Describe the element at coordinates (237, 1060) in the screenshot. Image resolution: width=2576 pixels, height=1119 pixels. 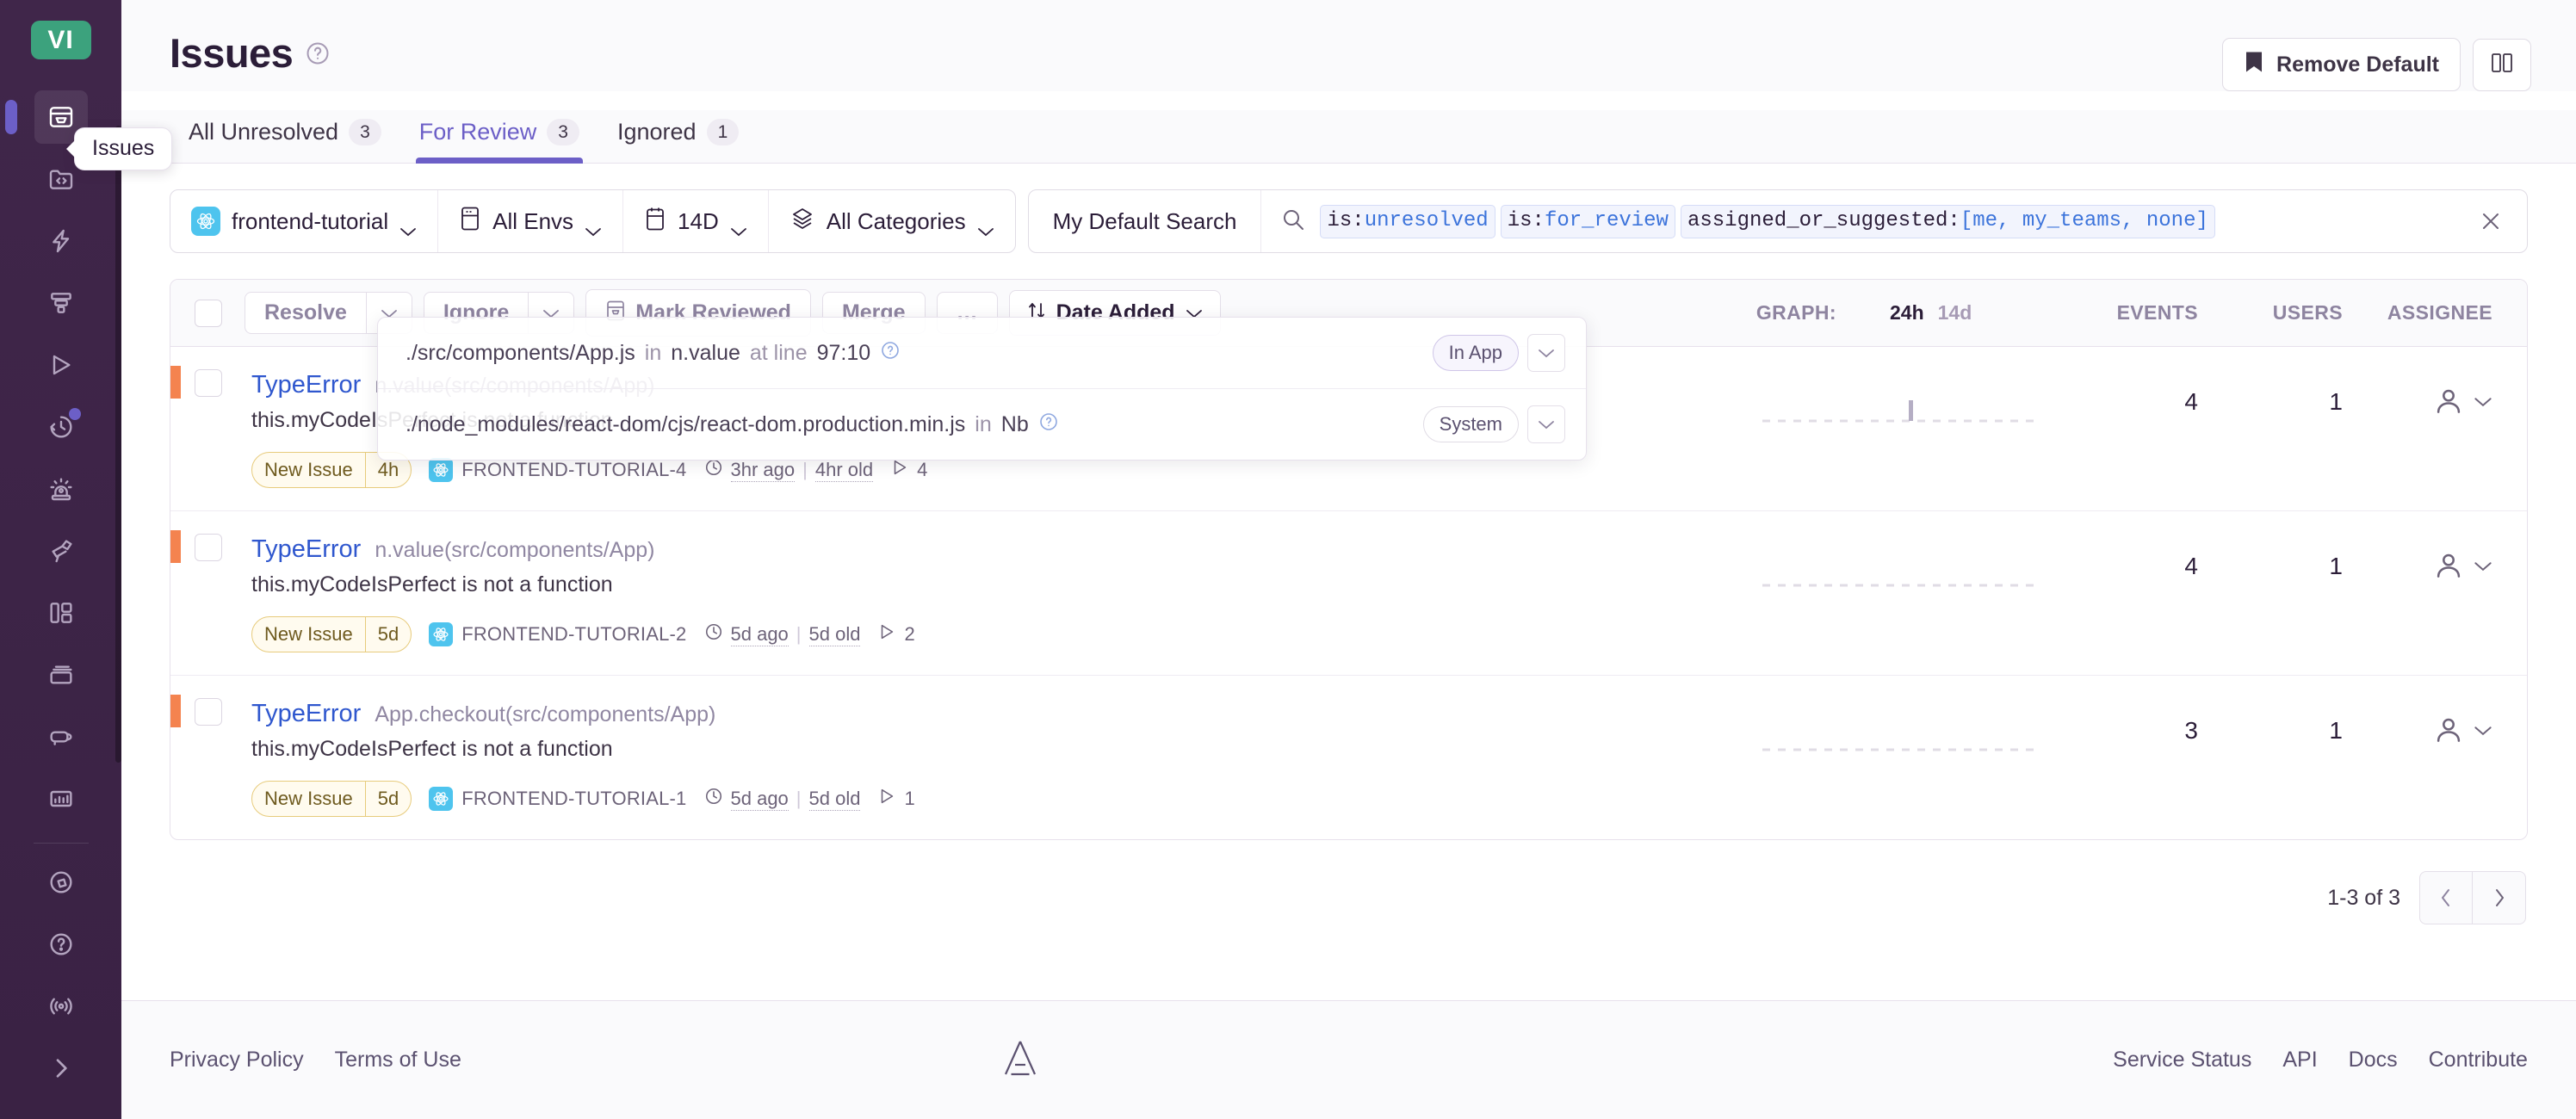
I see `privacy-policy-link: Privacy Policy` at that location.